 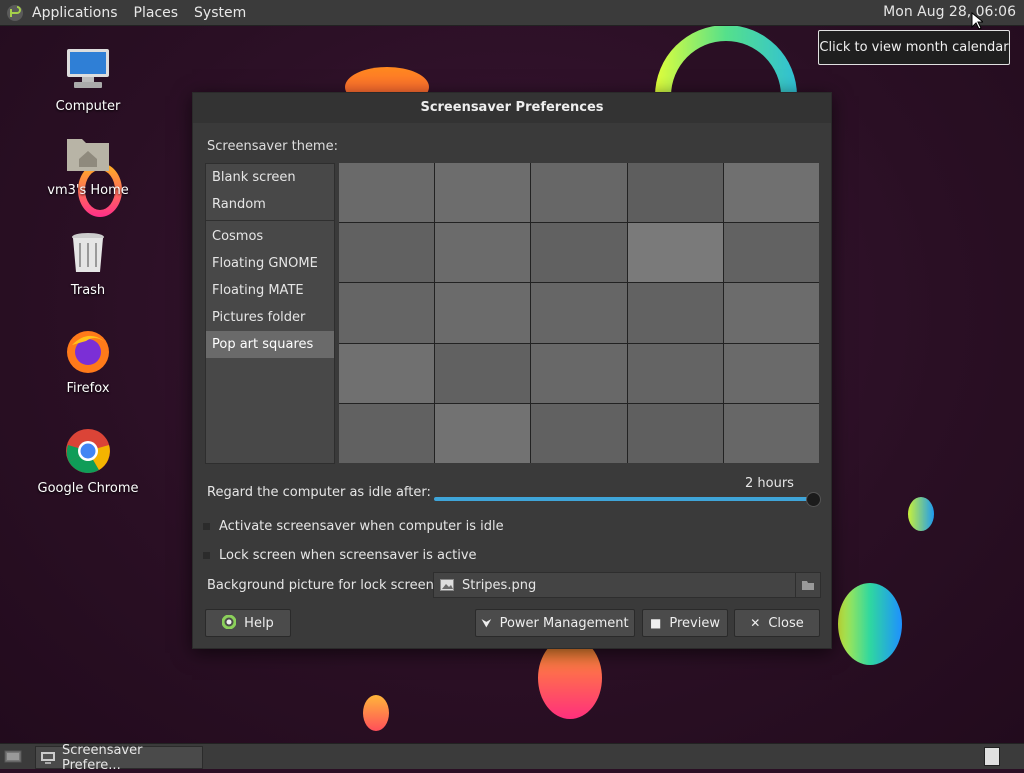 What do you see at coordinates (319, 492) in the screenshot?
I see `idle-label: Regard the computer as idle after:` at bounding box center [319, 492].